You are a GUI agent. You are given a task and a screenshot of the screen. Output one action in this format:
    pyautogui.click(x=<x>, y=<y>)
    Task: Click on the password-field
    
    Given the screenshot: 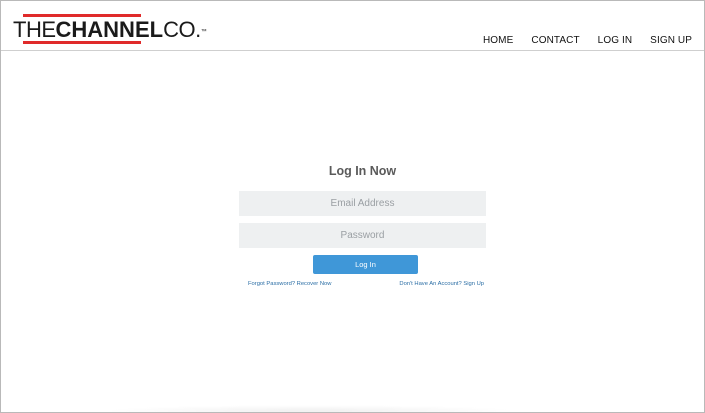 What is the action you would take?
    pyautogui.click(x=362, y=235)
    